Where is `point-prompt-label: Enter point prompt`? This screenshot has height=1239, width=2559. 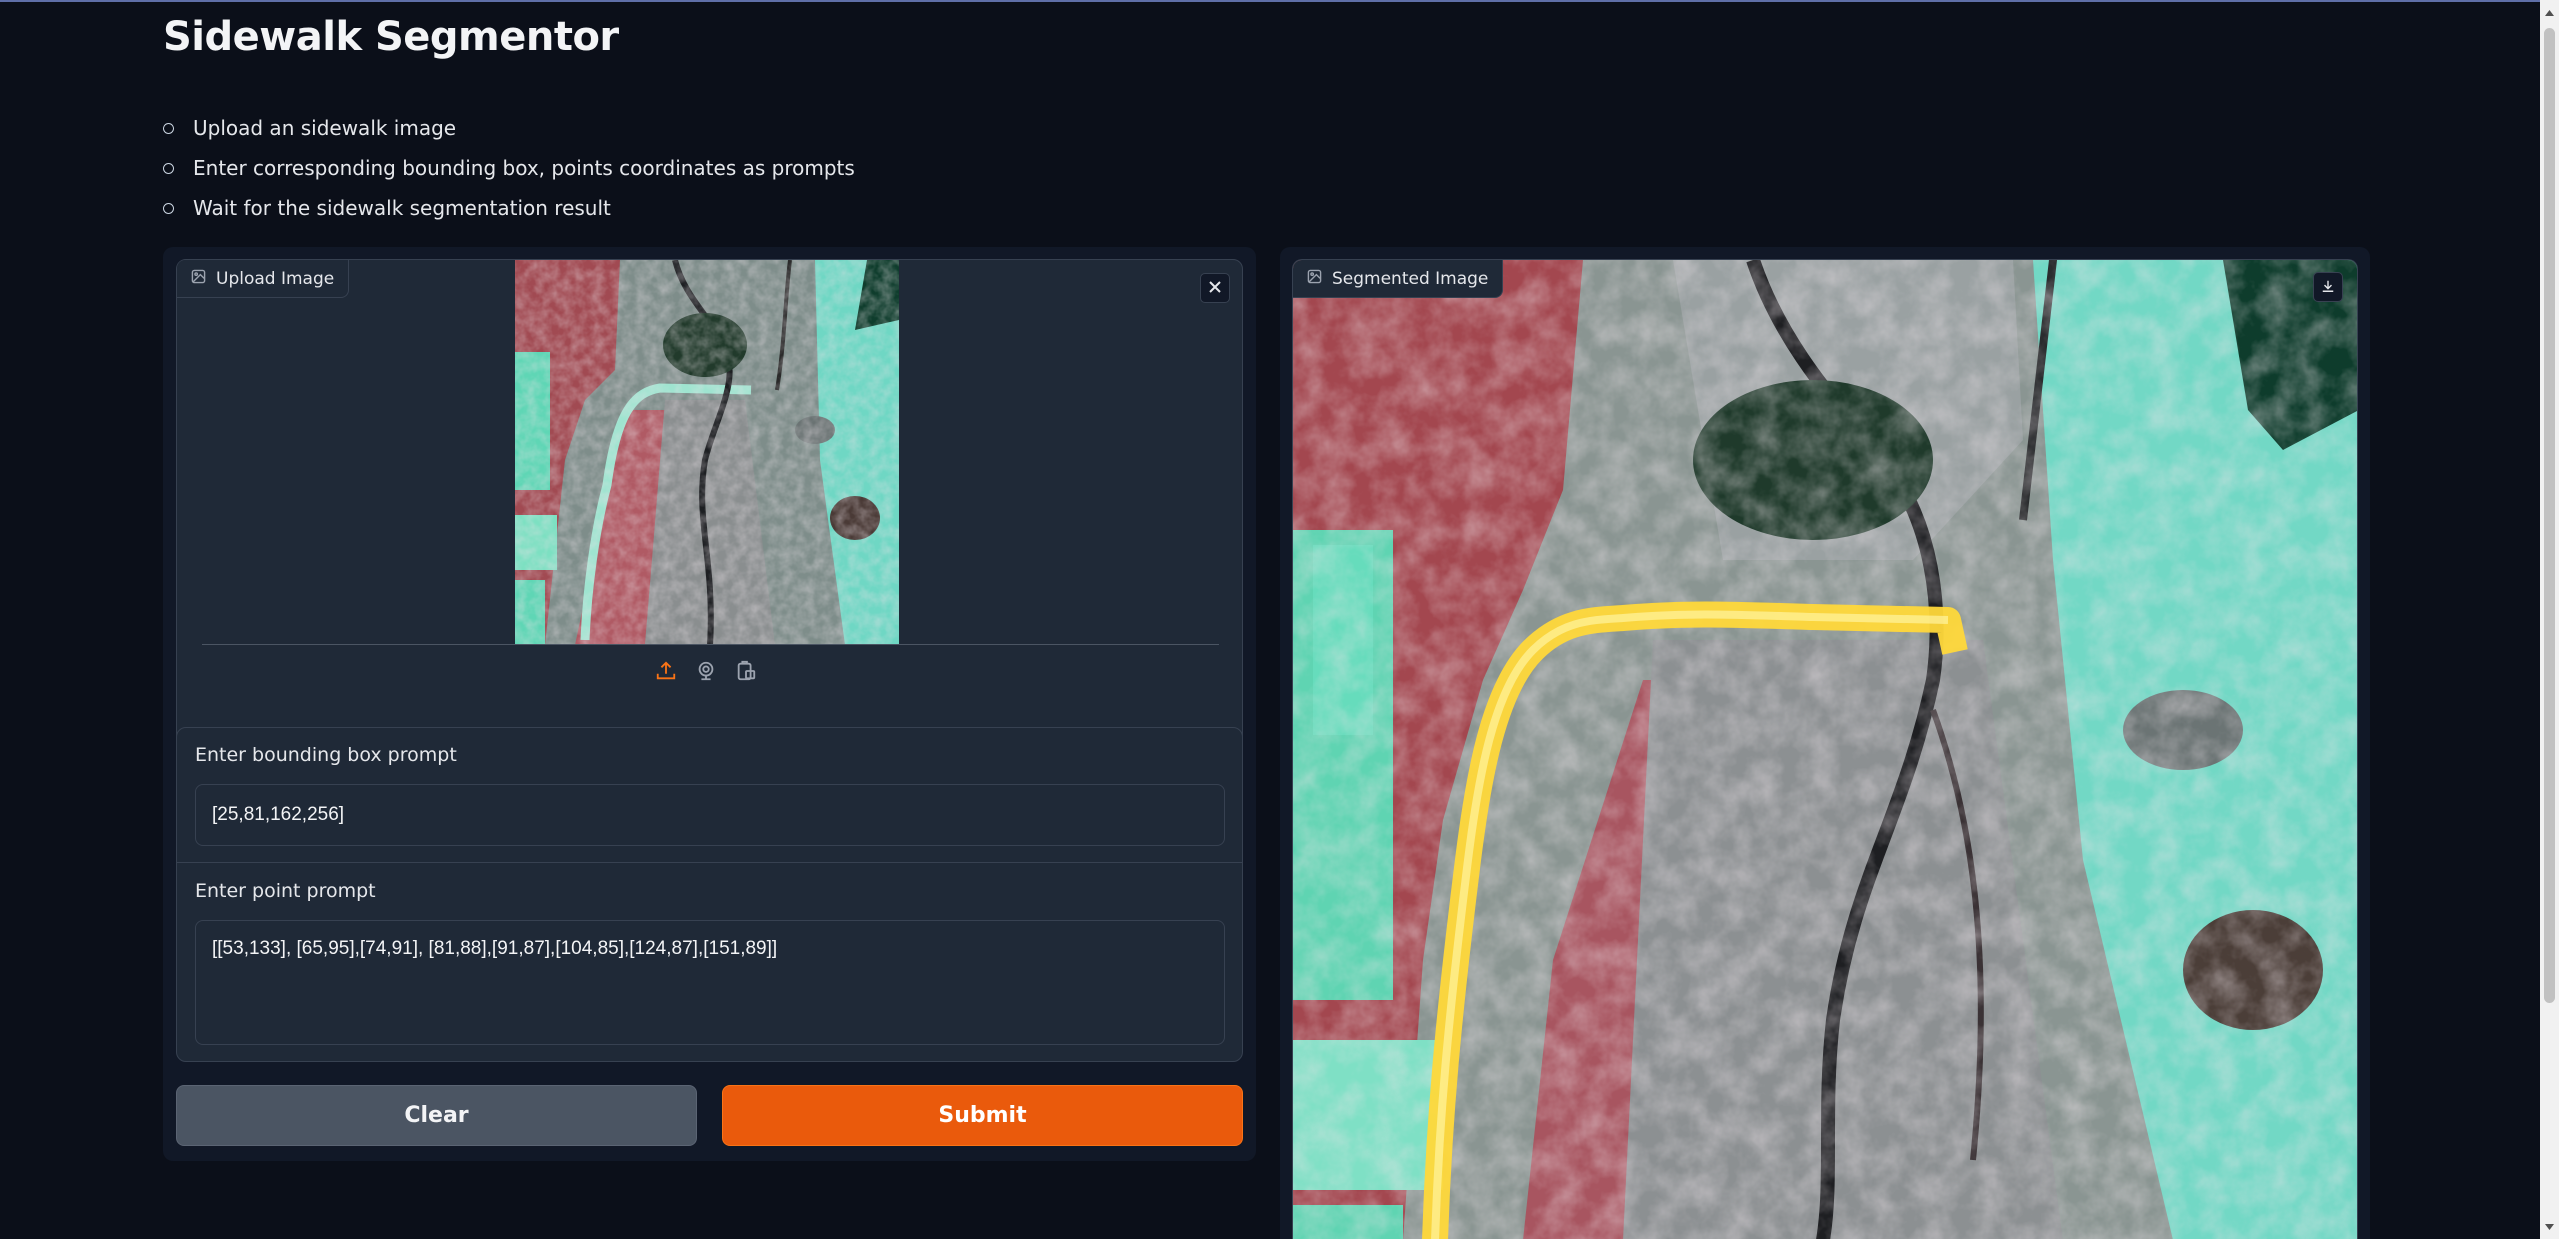 point-prompt-label: Enter point prompt is located at coordinates (285, 891).